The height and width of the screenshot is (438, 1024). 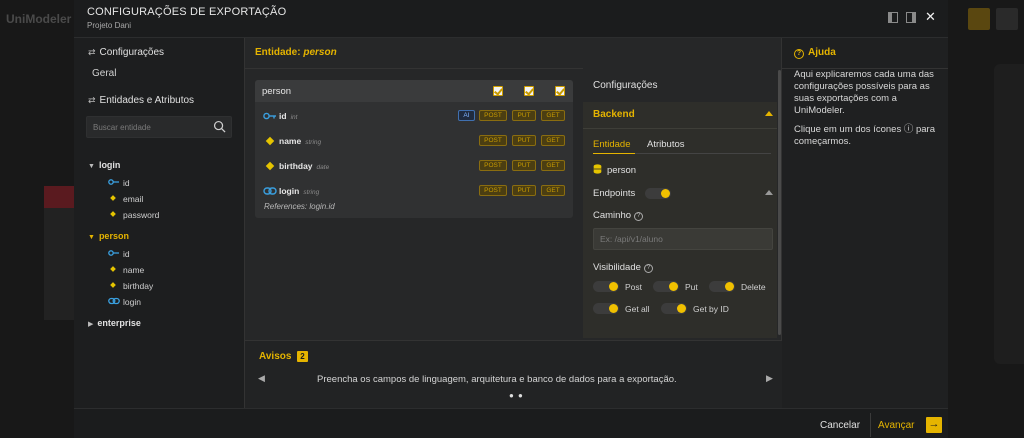 I want to click on search-icon, so click(x=219, y=126).